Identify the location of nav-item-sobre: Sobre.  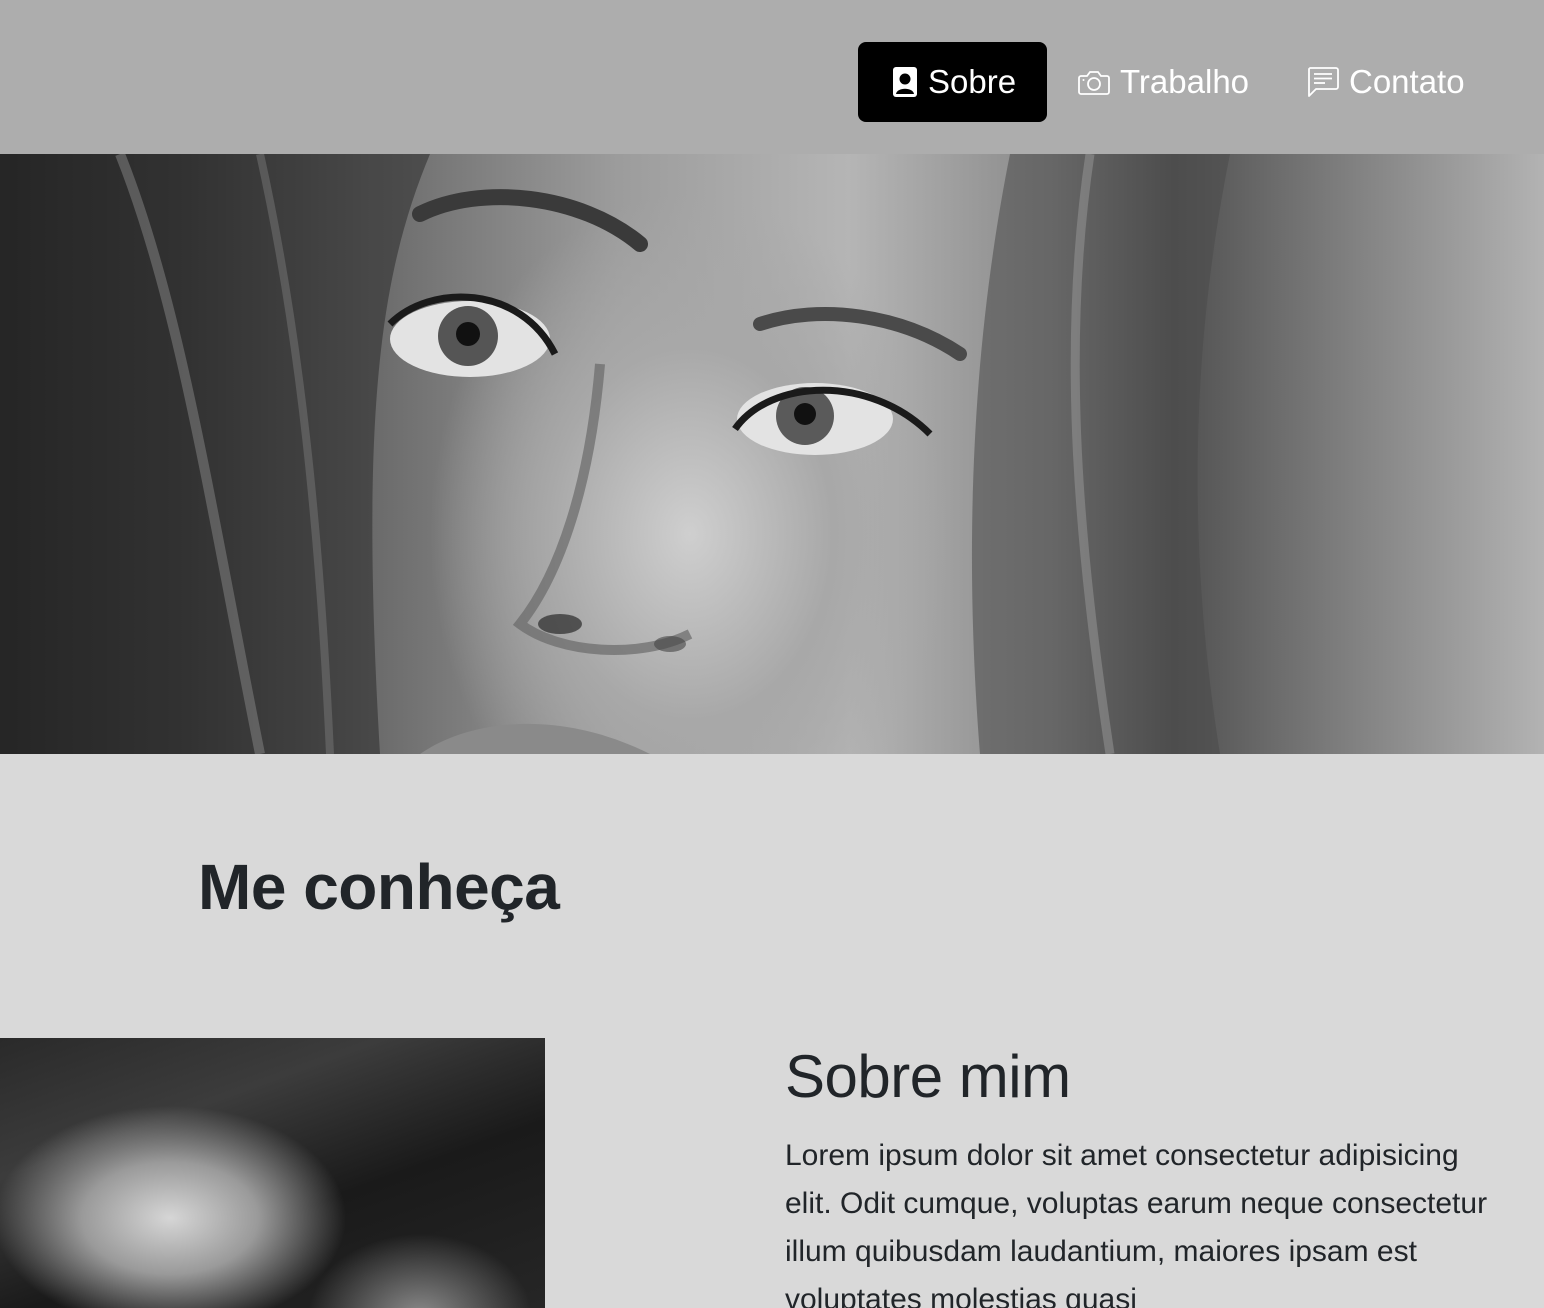
(952, 82).